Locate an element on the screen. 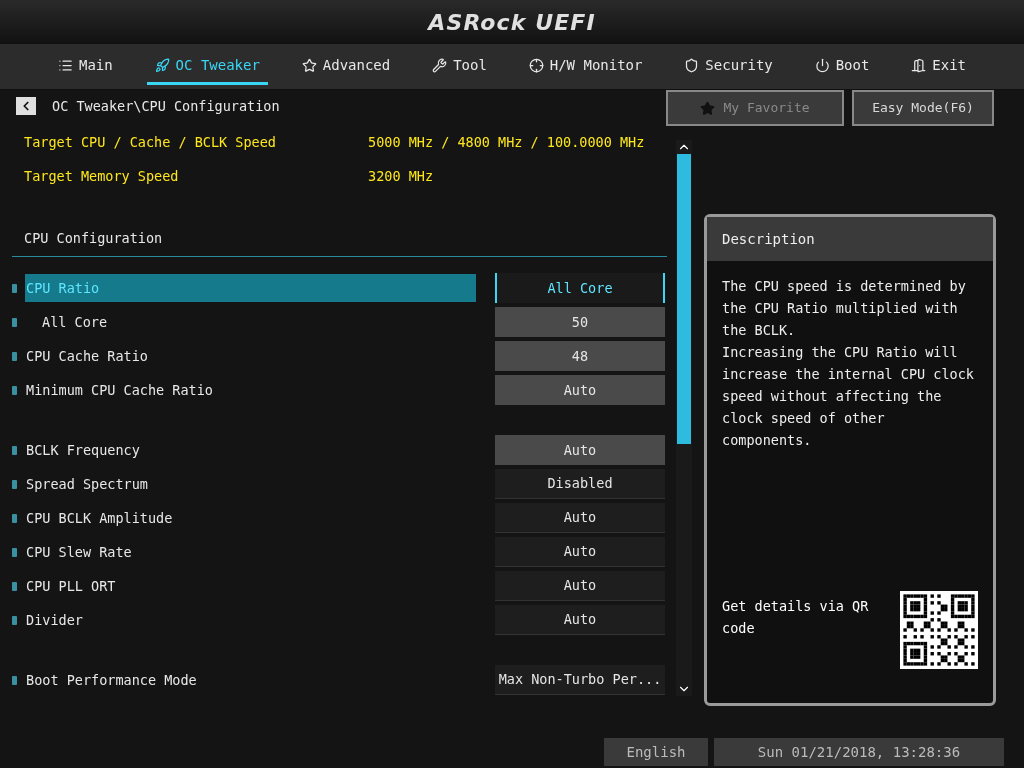  value-dropdown: Disabled is located at coordinates (580, 484).